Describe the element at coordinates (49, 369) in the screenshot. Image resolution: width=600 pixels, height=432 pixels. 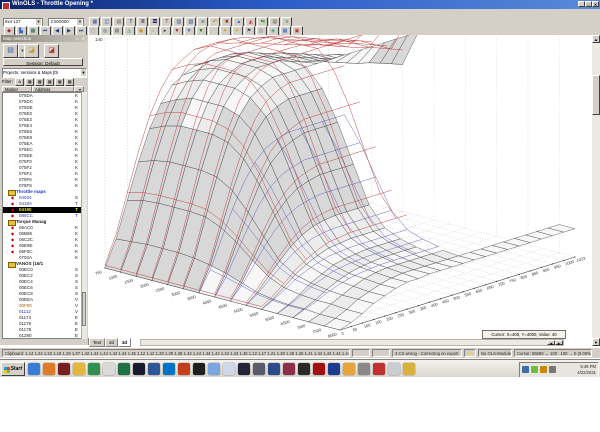
I see `taskbar-media-player-icon` at that location.